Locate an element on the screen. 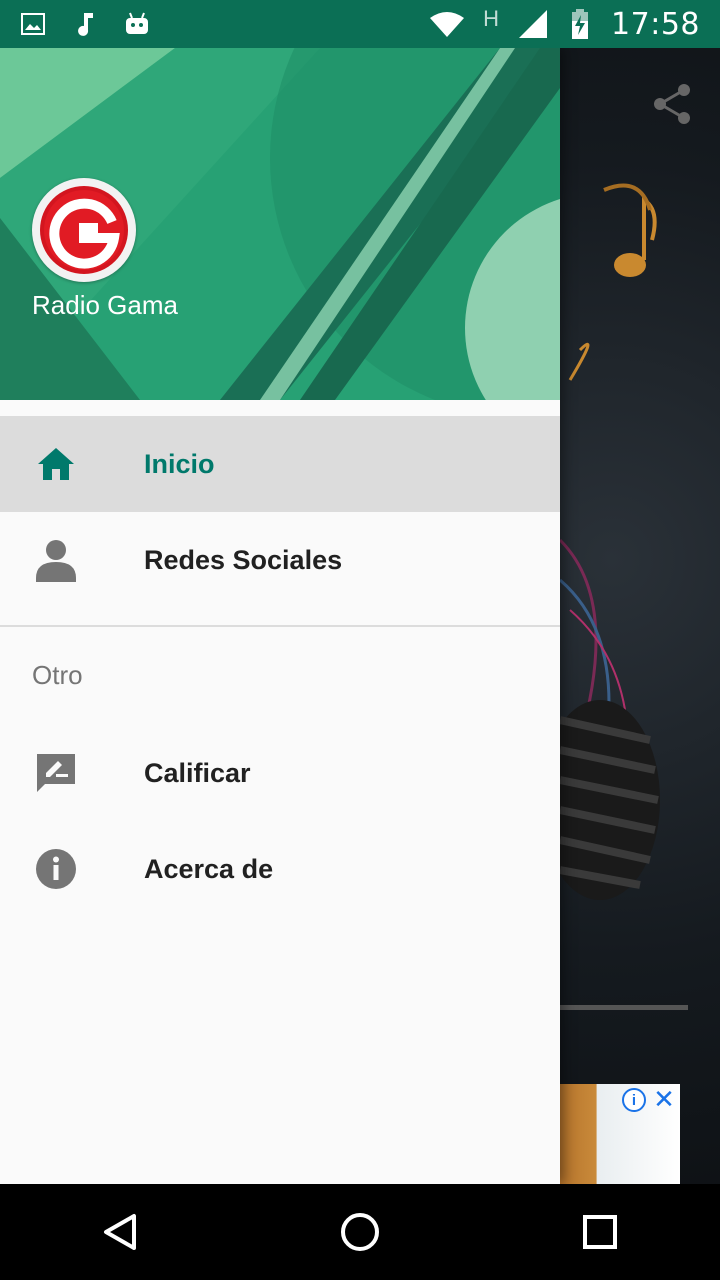 Image resolution: width=720 pixels, height=1280 pixels. ad-close-icon: ✕ is located at coordinates (664, 1099).